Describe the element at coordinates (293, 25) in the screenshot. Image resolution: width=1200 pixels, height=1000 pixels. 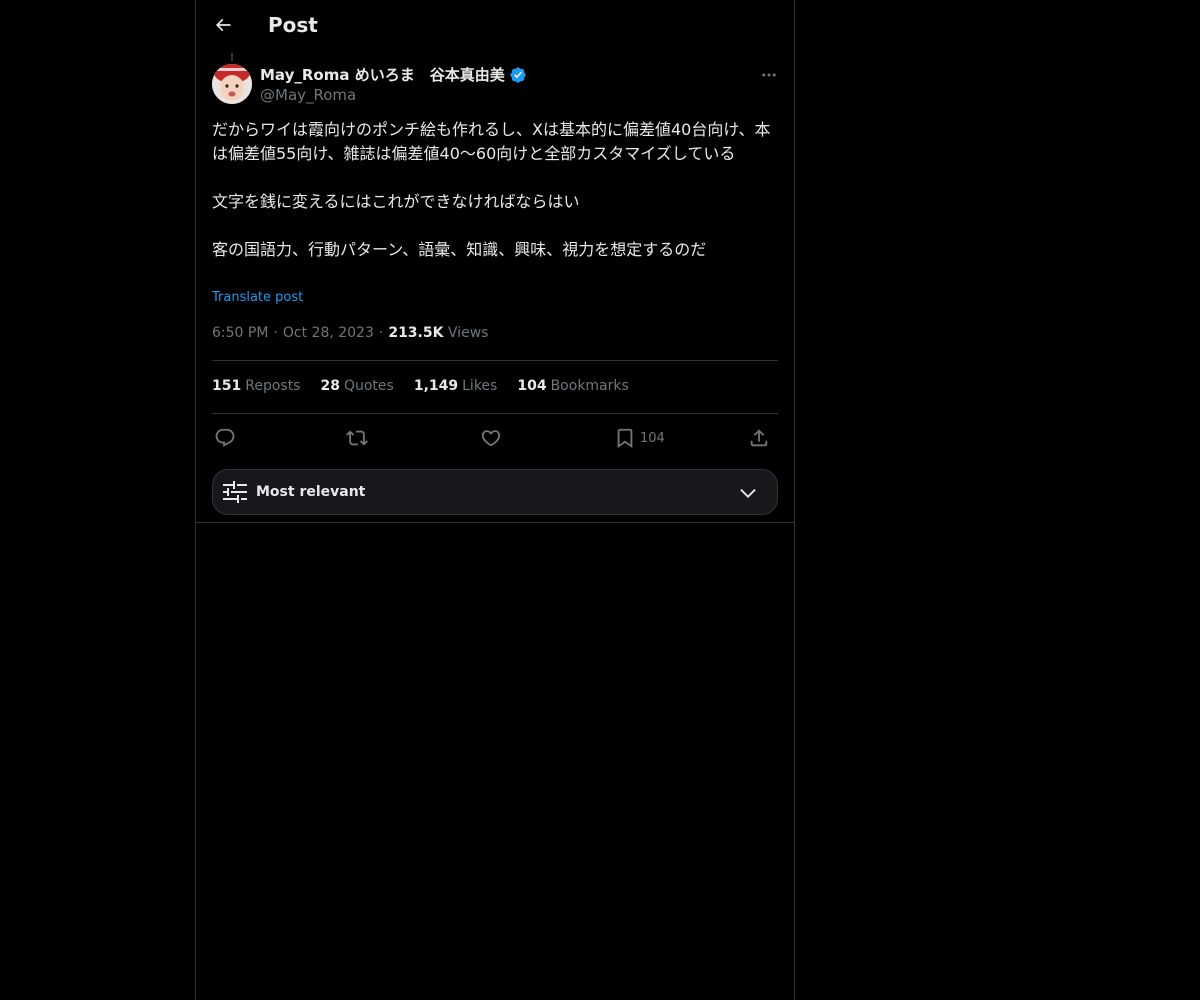
I see `page-title: Post` at that location.